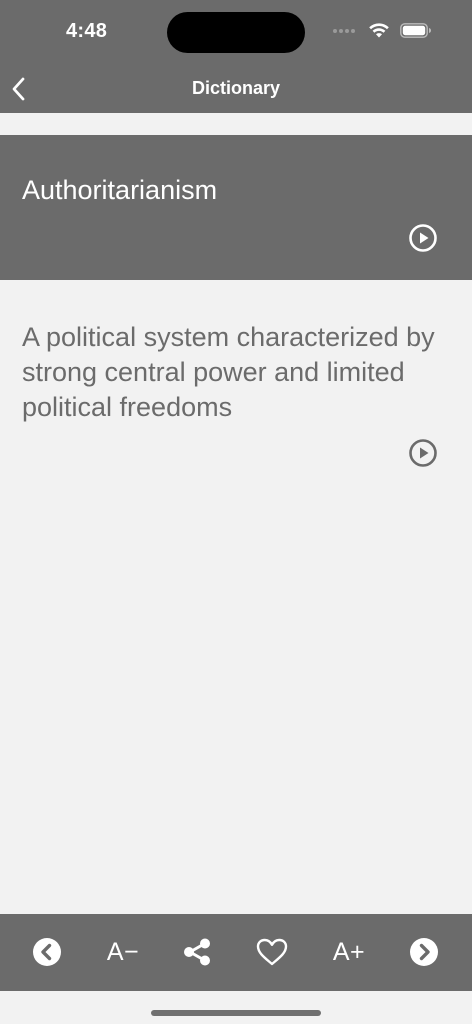 The width and height of the screenshot is (472, 1024). I want to click on font-larger-label: A+, so click(349, 951).